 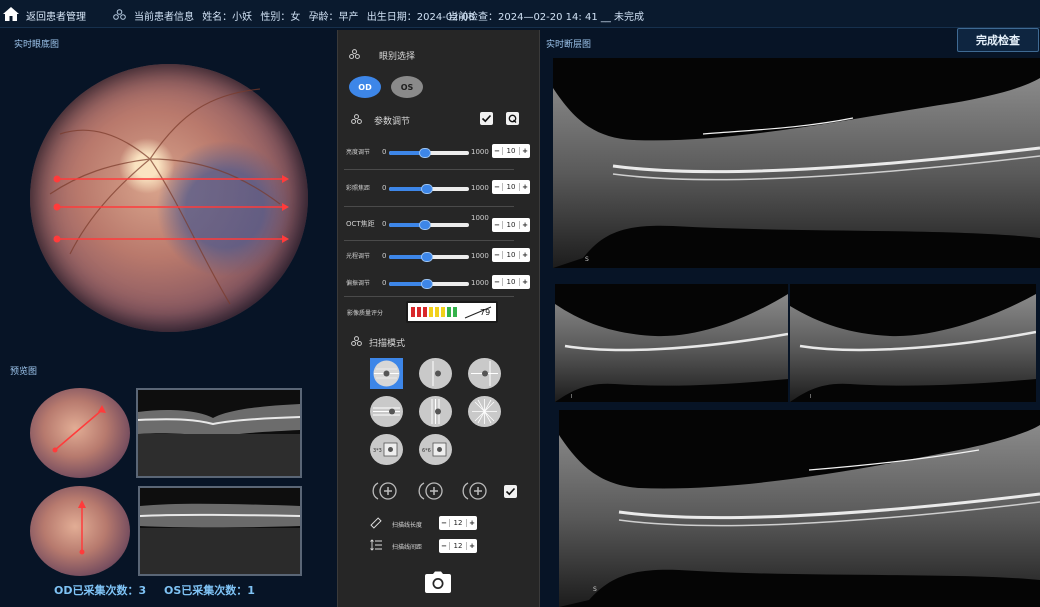 What do you see at coordinates (358, 256) in the screenshot?
I see `path-length-label: 光程调节` at bounding box center [358, 256].